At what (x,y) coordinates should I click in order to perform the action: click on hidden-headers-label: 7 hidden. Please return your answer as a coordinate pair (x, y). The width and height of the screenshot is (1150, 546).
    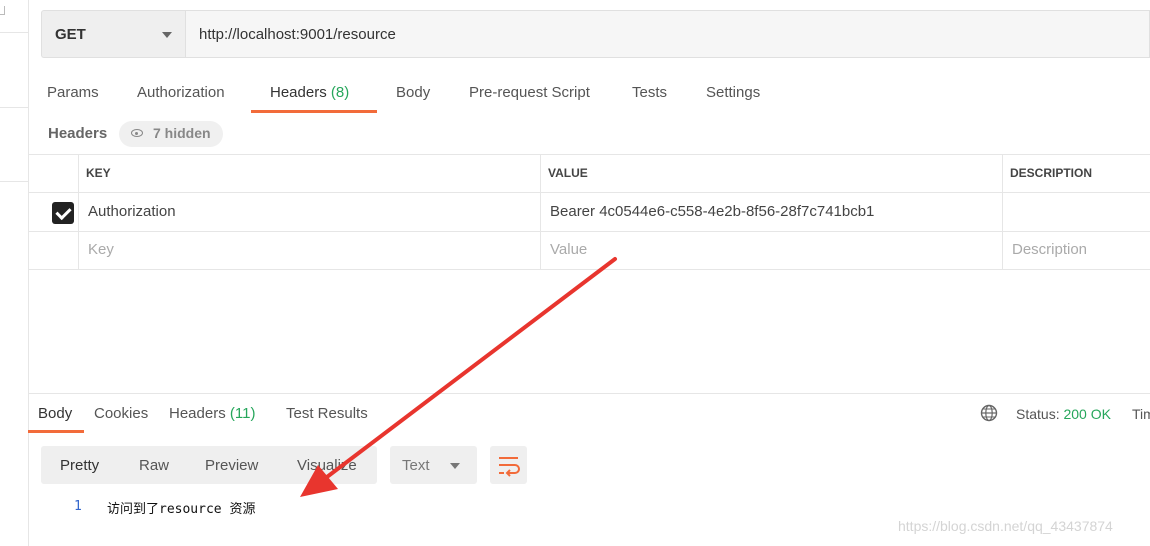
    Looking at the image, I should click on (182, 133).